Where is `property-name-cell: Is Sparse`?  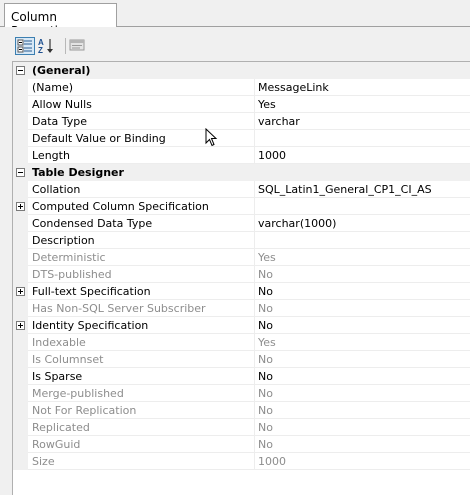 property-name-cell: Is Sparse is located at coordinates (141, 376).